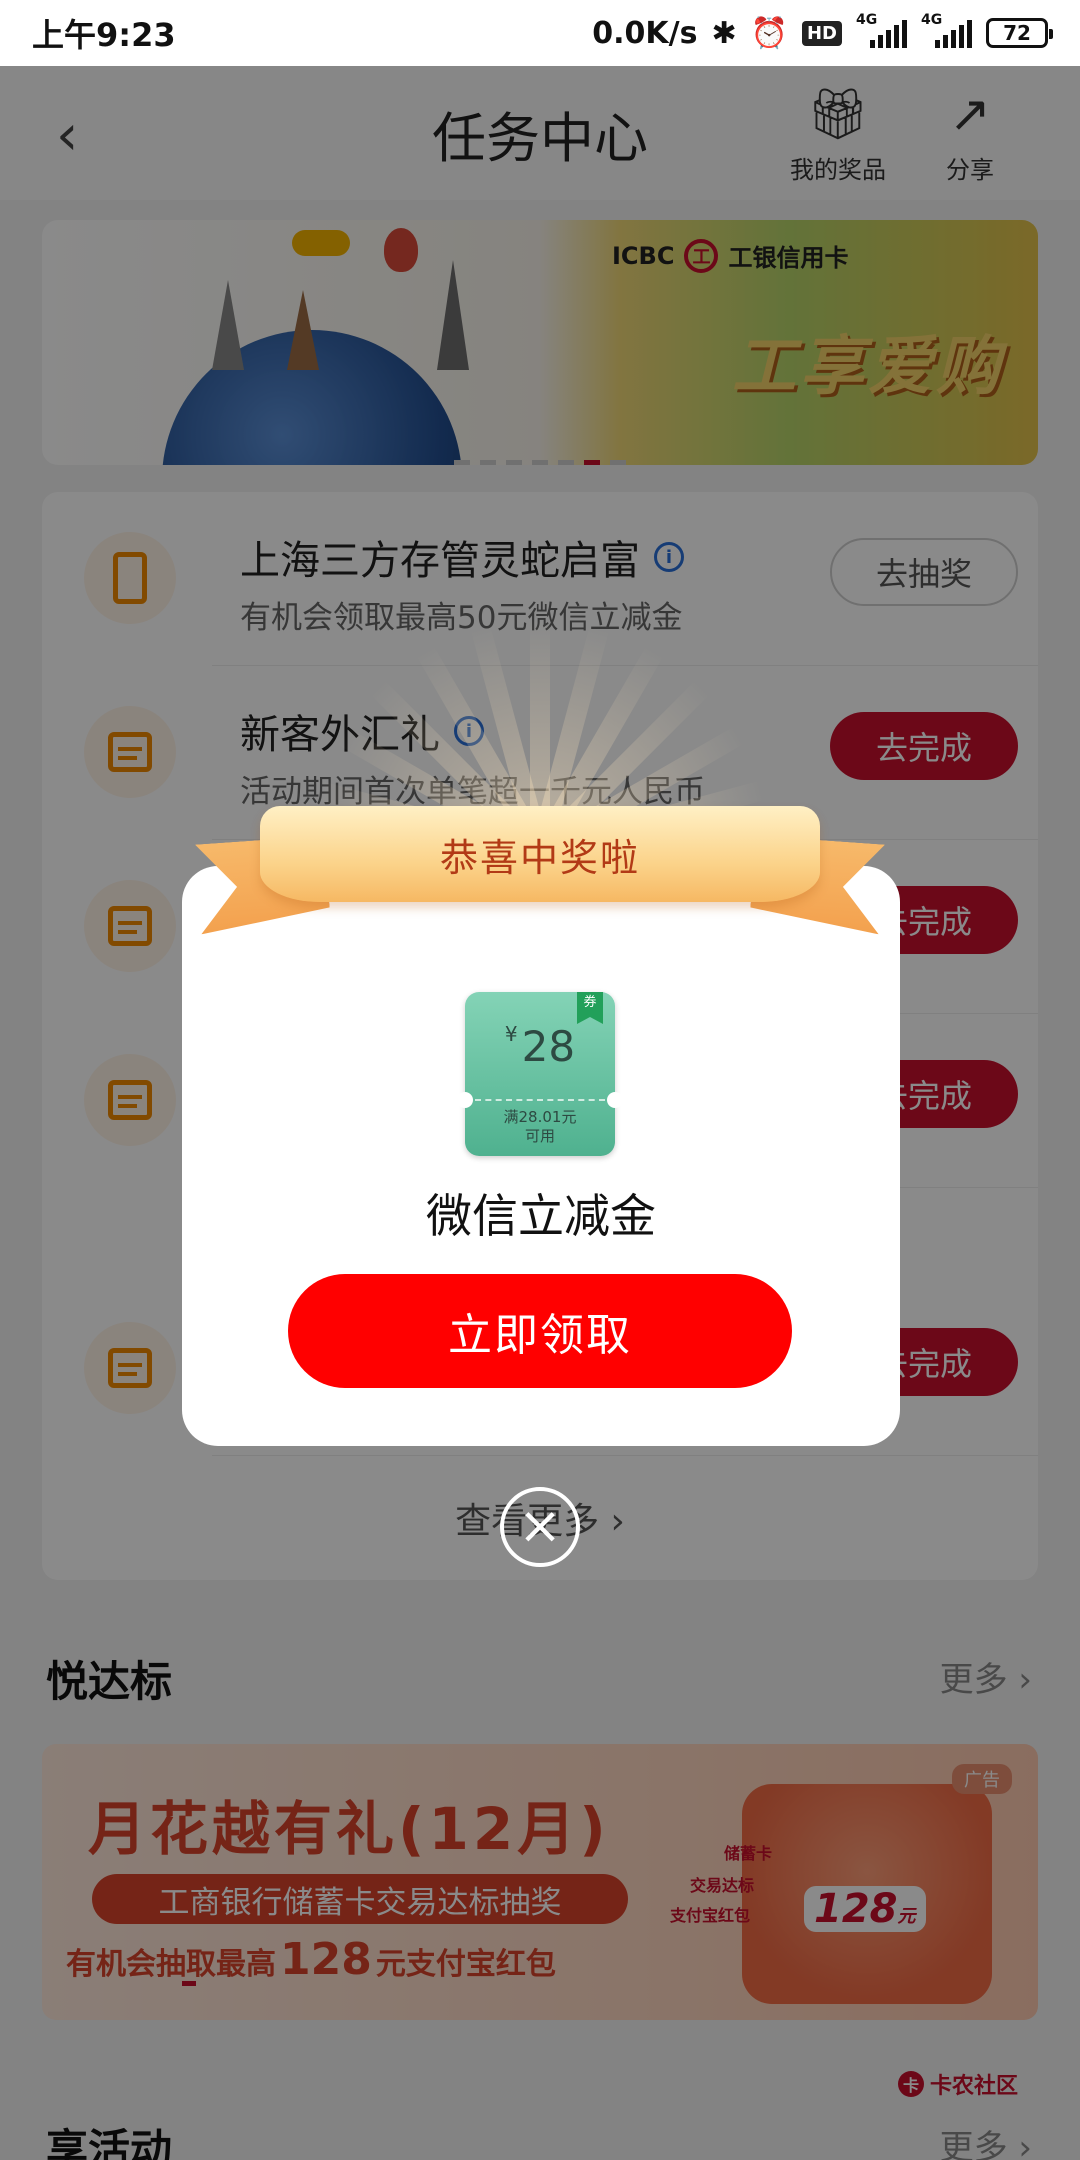 The width and height of the screenshot is (1080, 2160). I want to click on bluetooth-icon: ✱, so click(724, 33).